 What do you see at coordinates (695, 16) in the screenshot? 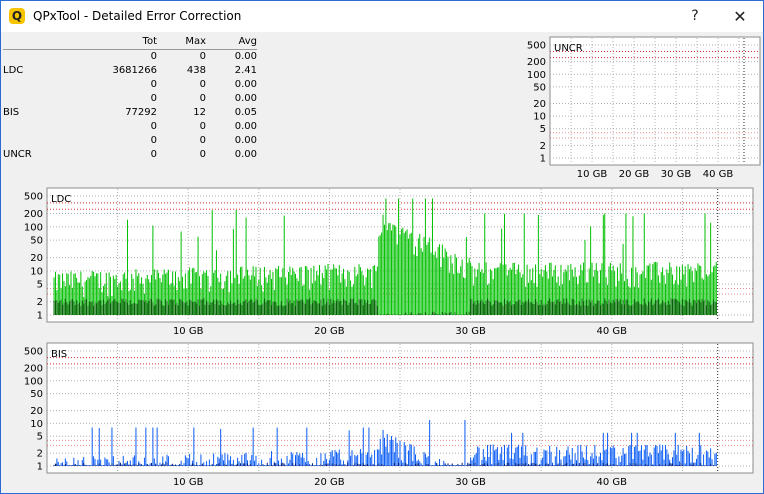
I see `help-button: ?` at bounding box center [695, 16].